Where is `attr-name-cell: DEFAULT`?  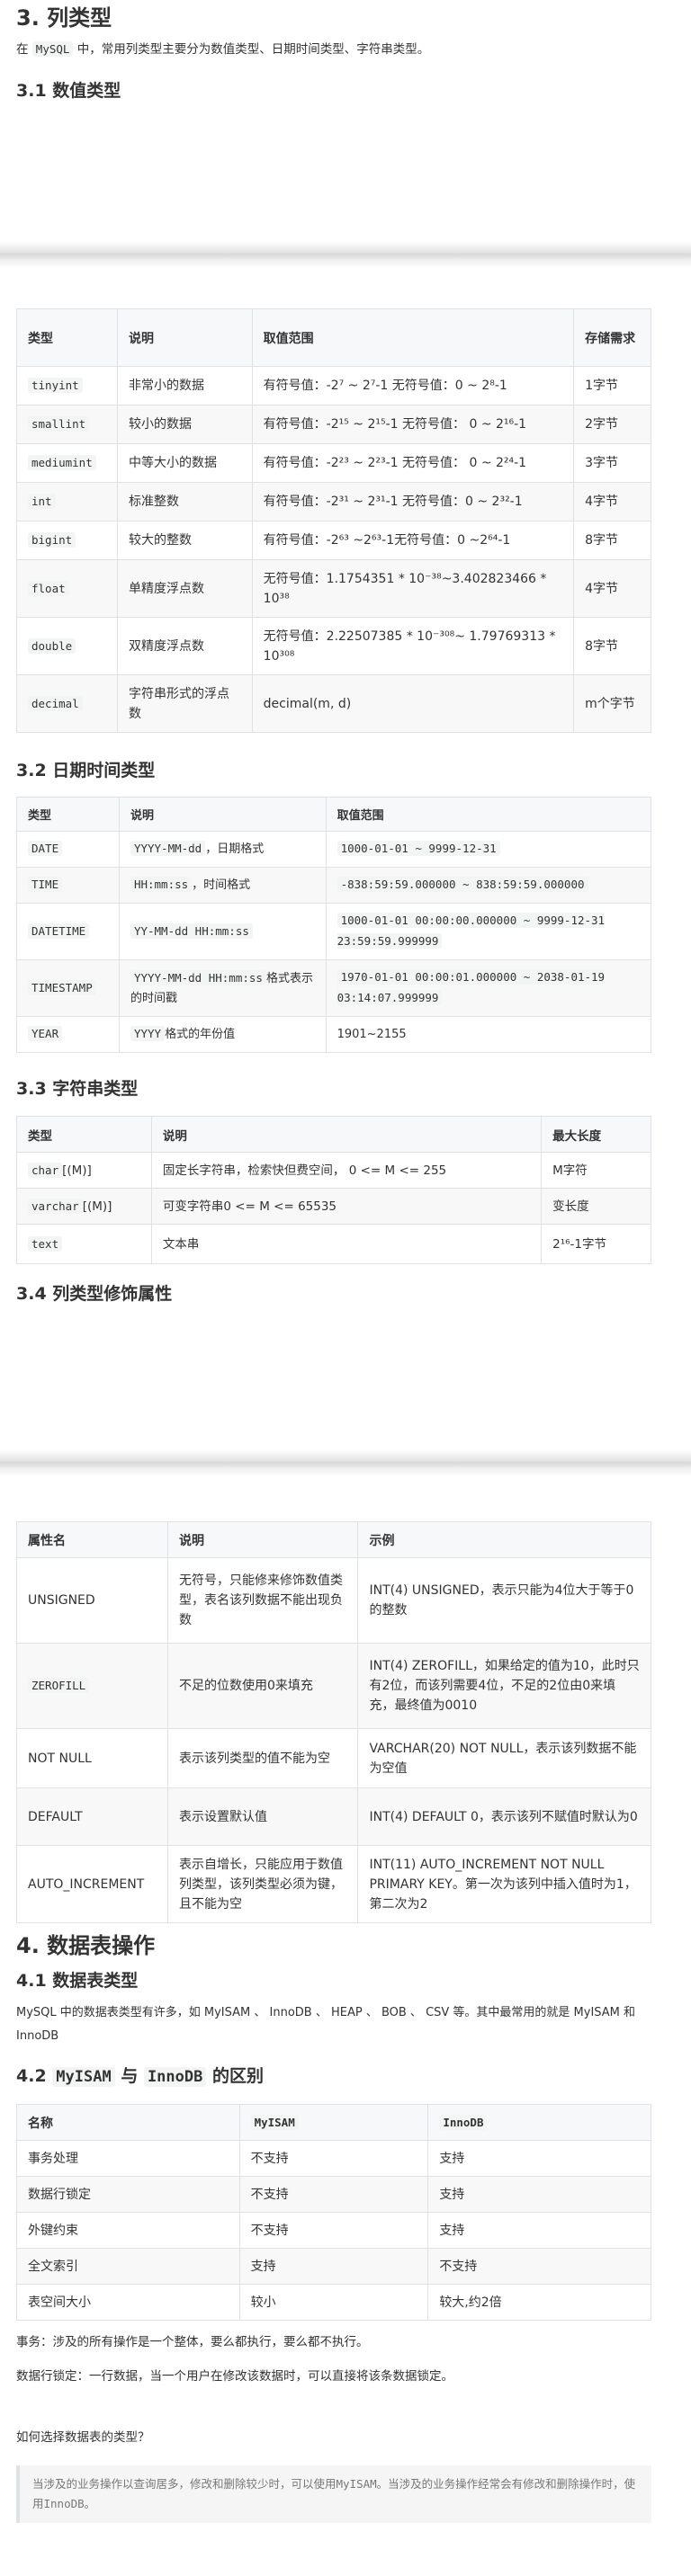
attr-name-cell: DEFAULT is located at coordinates (92, 1817).